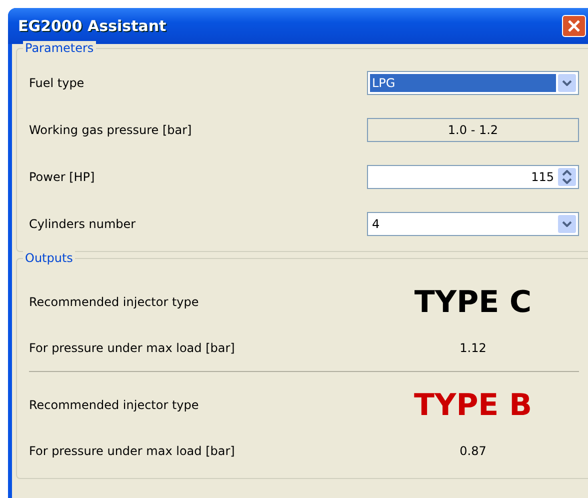 The height and width of the screenshot is (498, 588). What do you see at coordinates (473, 451) in the screenshot?
I see `pressure-value: 0.87` at bounding box center [473, 451].